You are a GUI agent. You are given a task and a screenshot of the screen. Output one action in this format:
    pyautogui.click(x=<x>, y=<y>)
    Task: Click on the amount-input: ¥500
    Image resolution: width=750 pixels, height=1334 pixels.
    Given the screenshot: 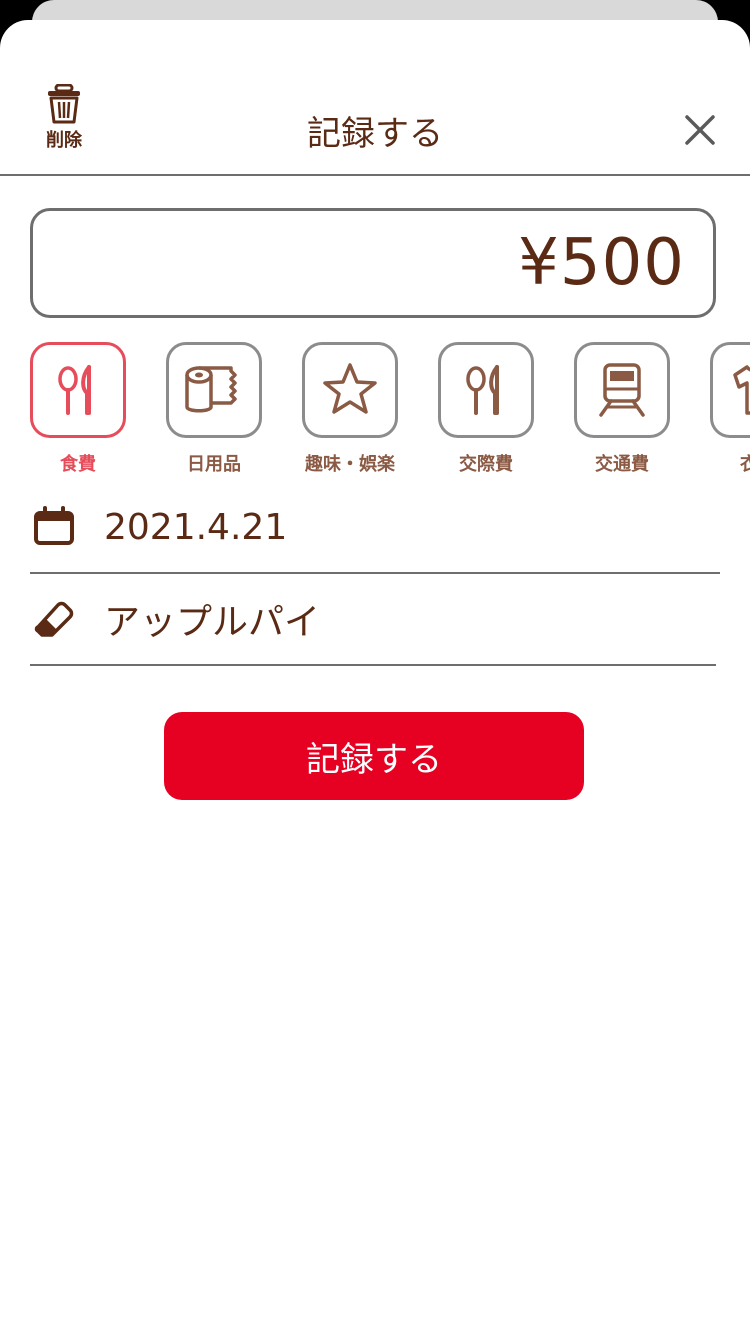 What is the action you would take?
    pyautogui.click(x=373, y=263)
    